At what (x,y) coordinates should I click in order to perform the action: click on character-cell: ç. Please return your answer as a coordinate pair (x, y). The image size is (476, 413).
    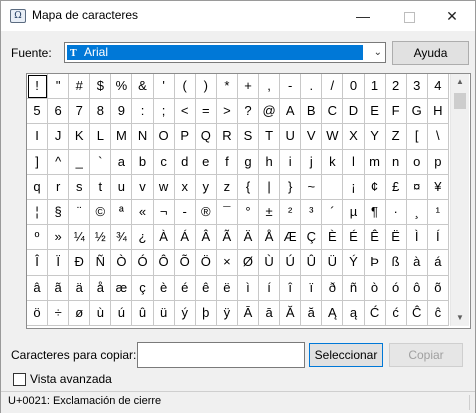
    Looking at the image, I should click on (143, 288).